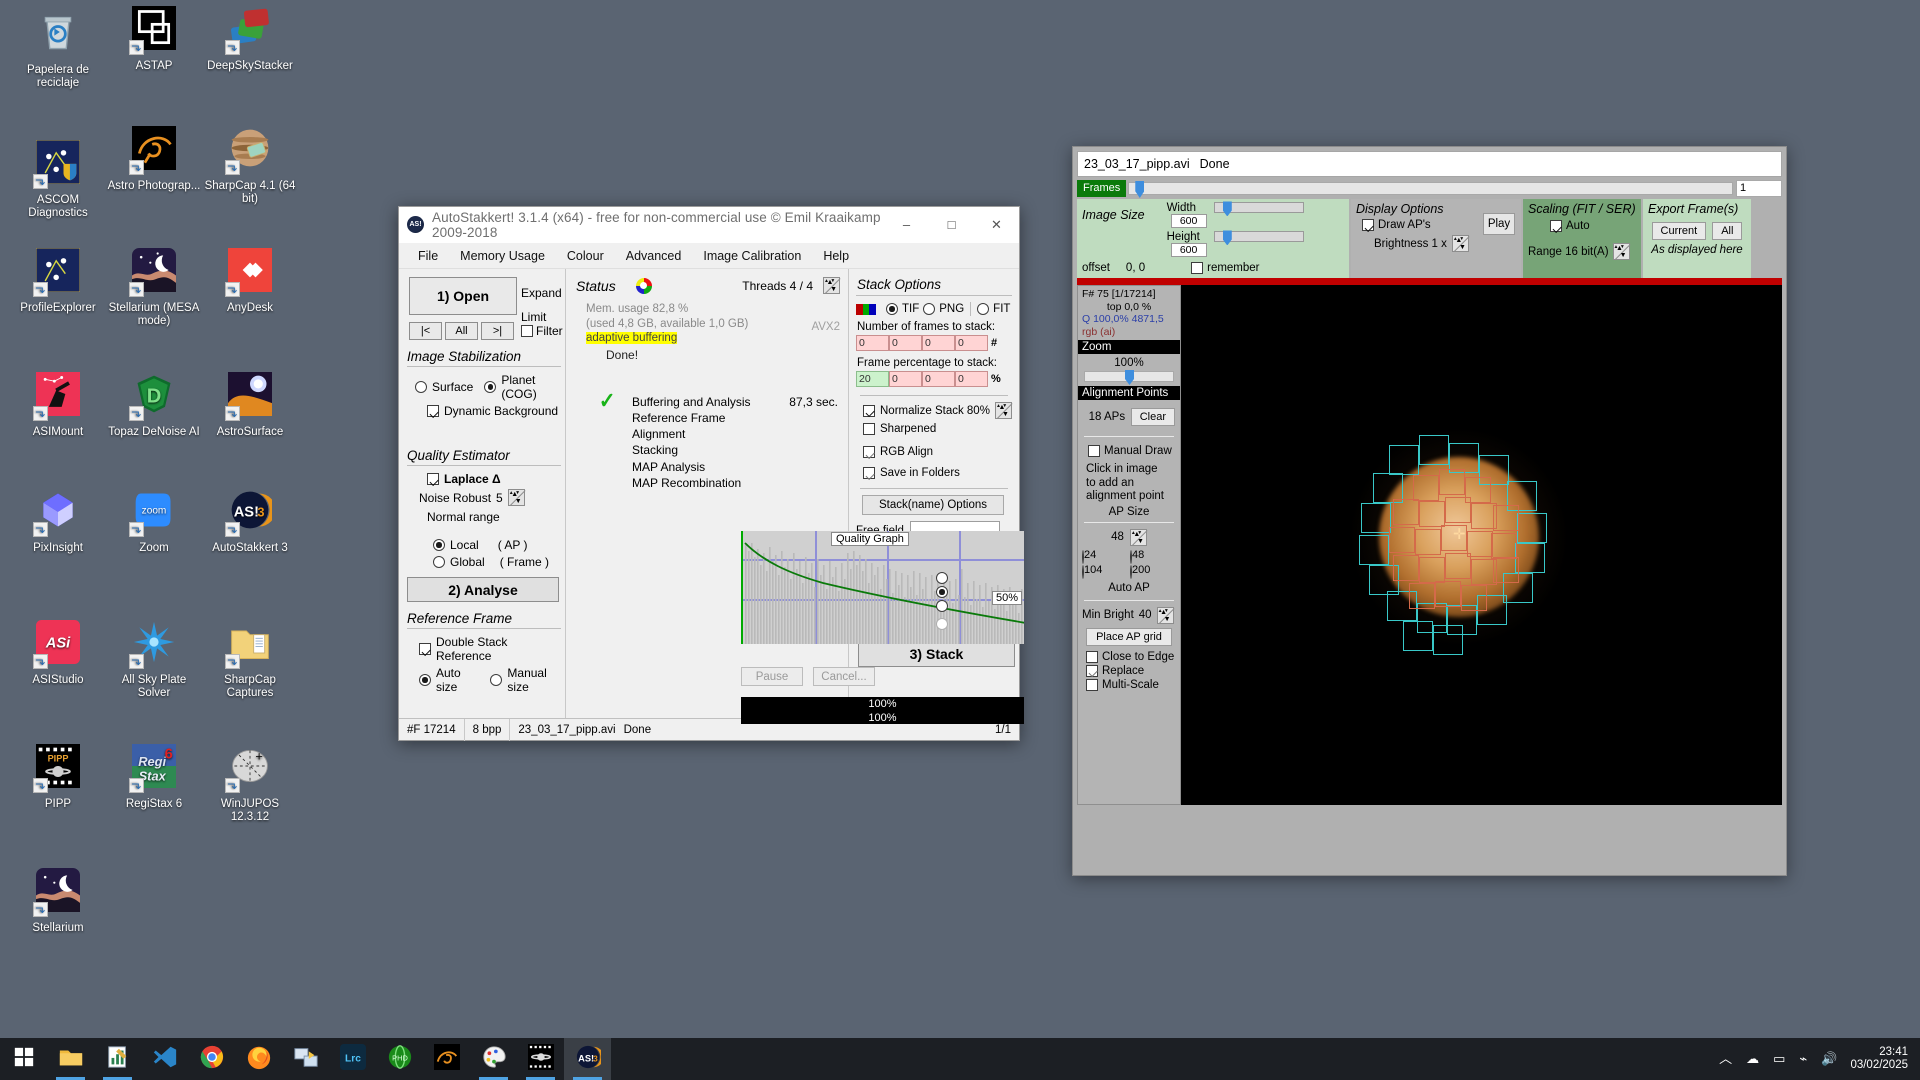 This screenshot has width=1920, height=1080. Describe the element at coordinates (58, 521) in the screenshot. I see `desktop-icon-pixinsight: PixInsight` at that location.